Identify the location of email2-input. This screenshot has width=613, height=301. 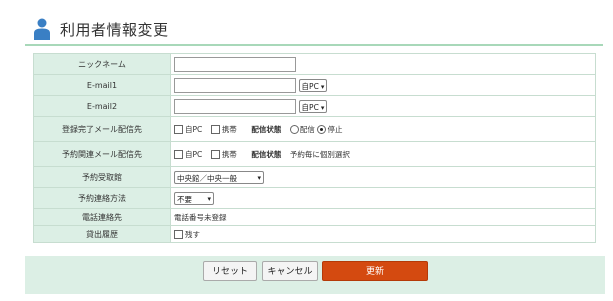
(235, 106).